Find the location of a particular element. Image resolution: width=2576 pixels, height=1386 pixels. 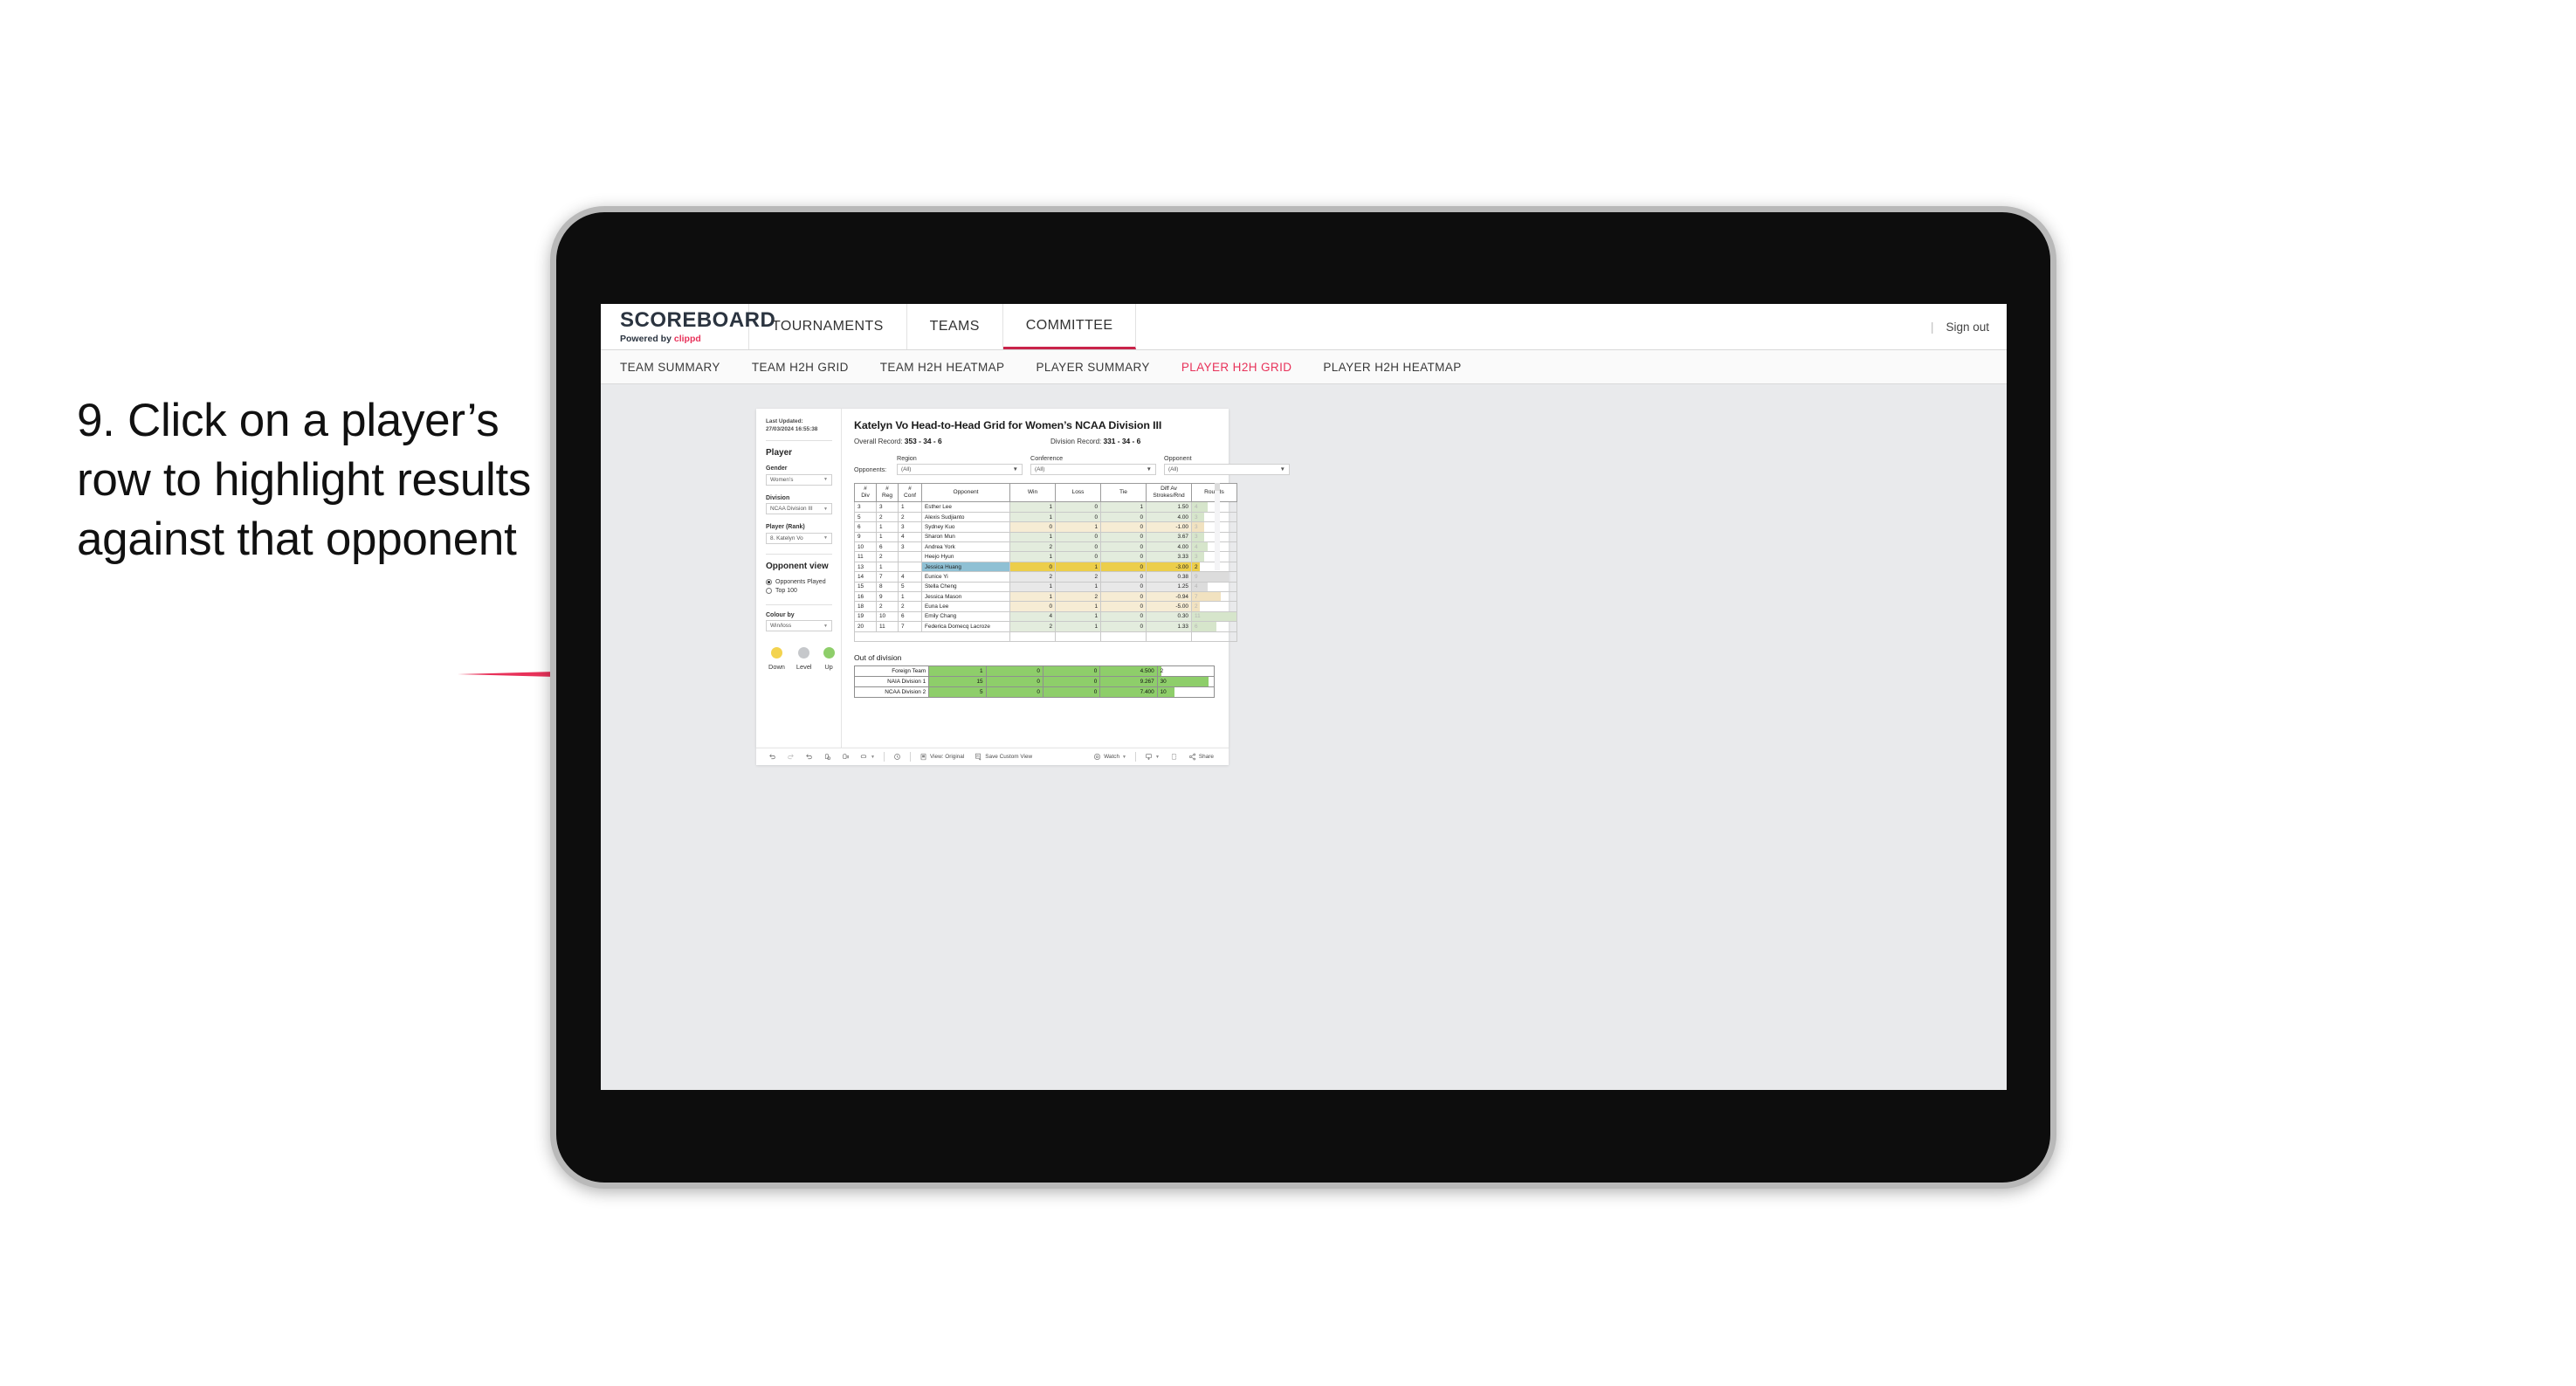

brand-logo: SCOREBOARD Powered by clippd is located at coordinates (688, 326).